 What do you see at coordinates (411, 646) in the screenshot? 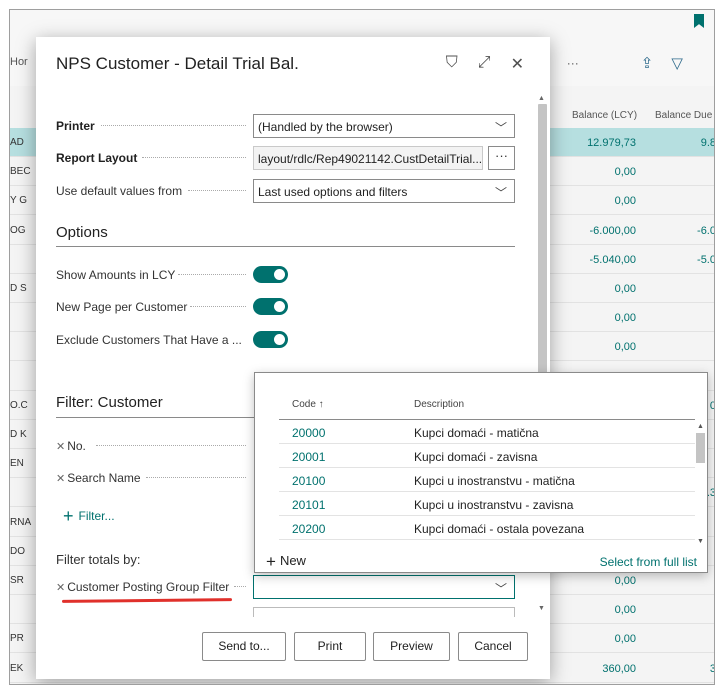
I see `preview-button: Preview` at bounding box center [411, 646].